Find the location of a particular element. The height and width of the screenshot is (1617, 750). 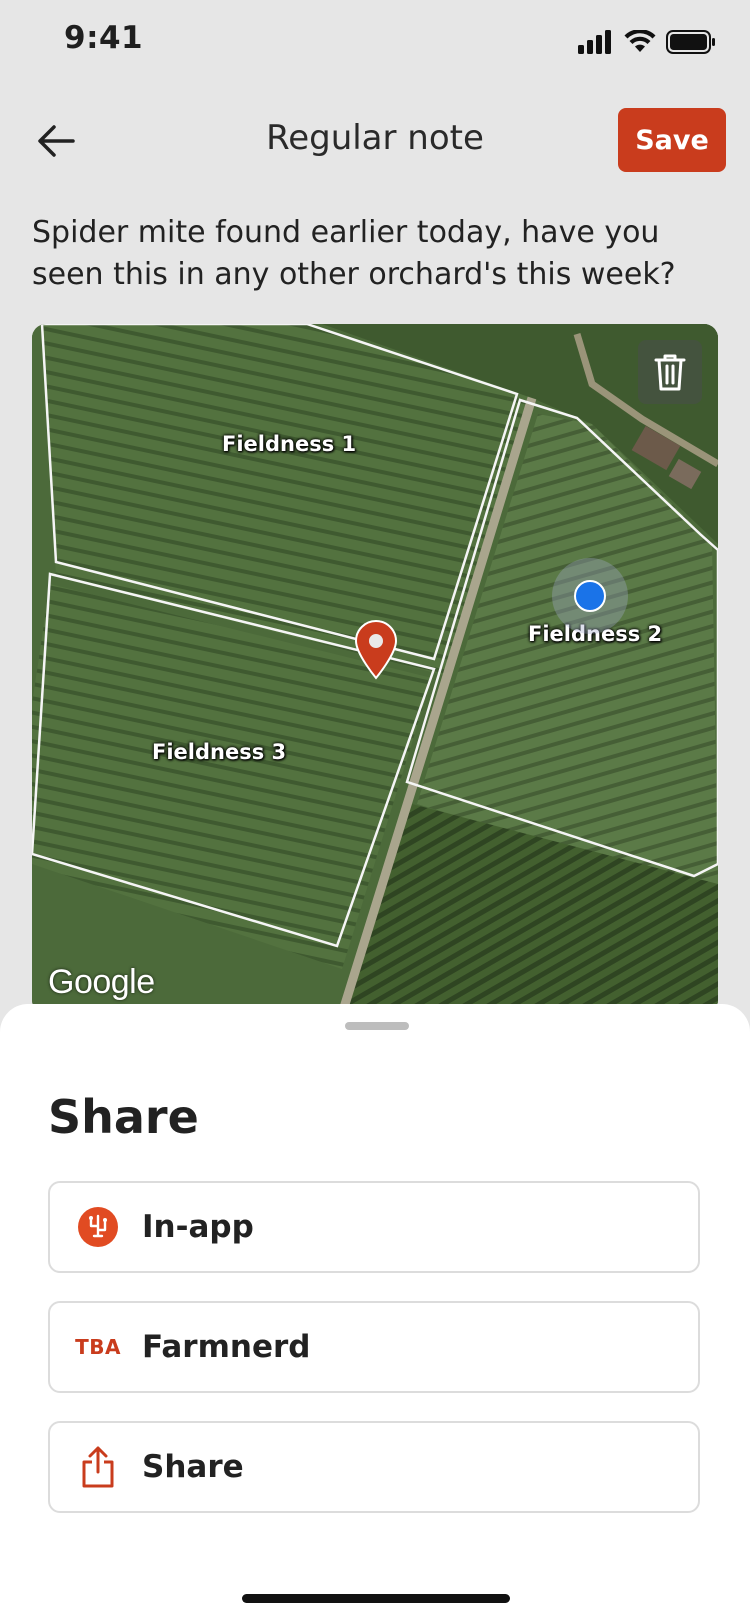

in-app-icon is located at coordinates (98, 1227).